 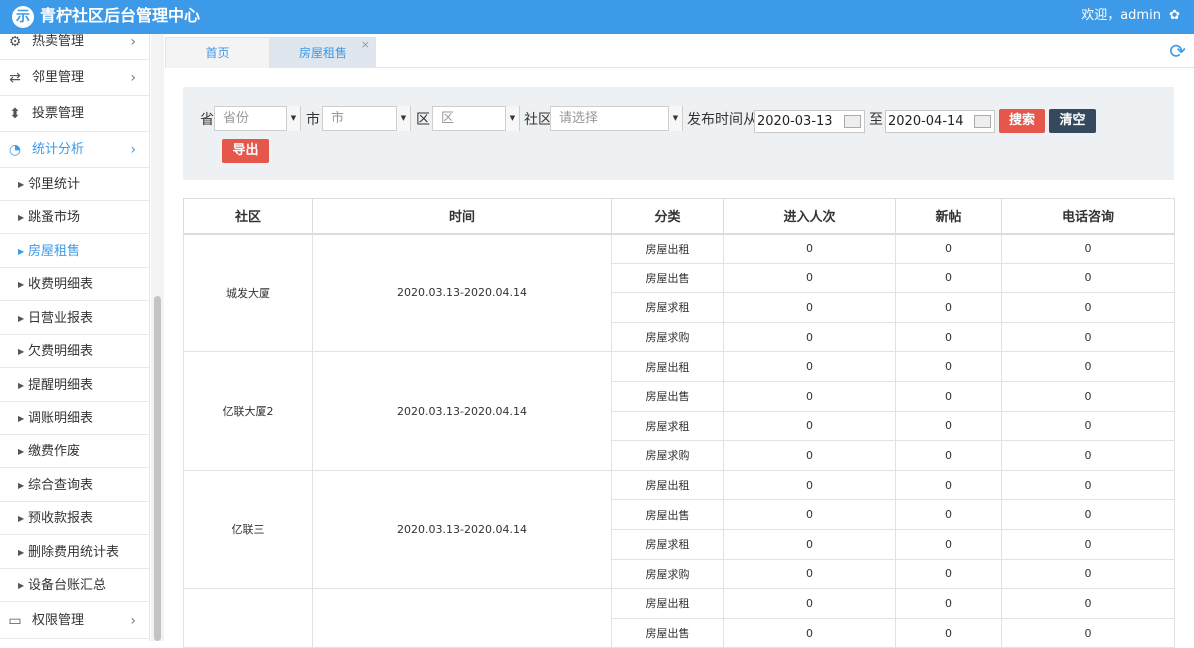 I want to click on province-label: 省, so click(x=207, y=120).